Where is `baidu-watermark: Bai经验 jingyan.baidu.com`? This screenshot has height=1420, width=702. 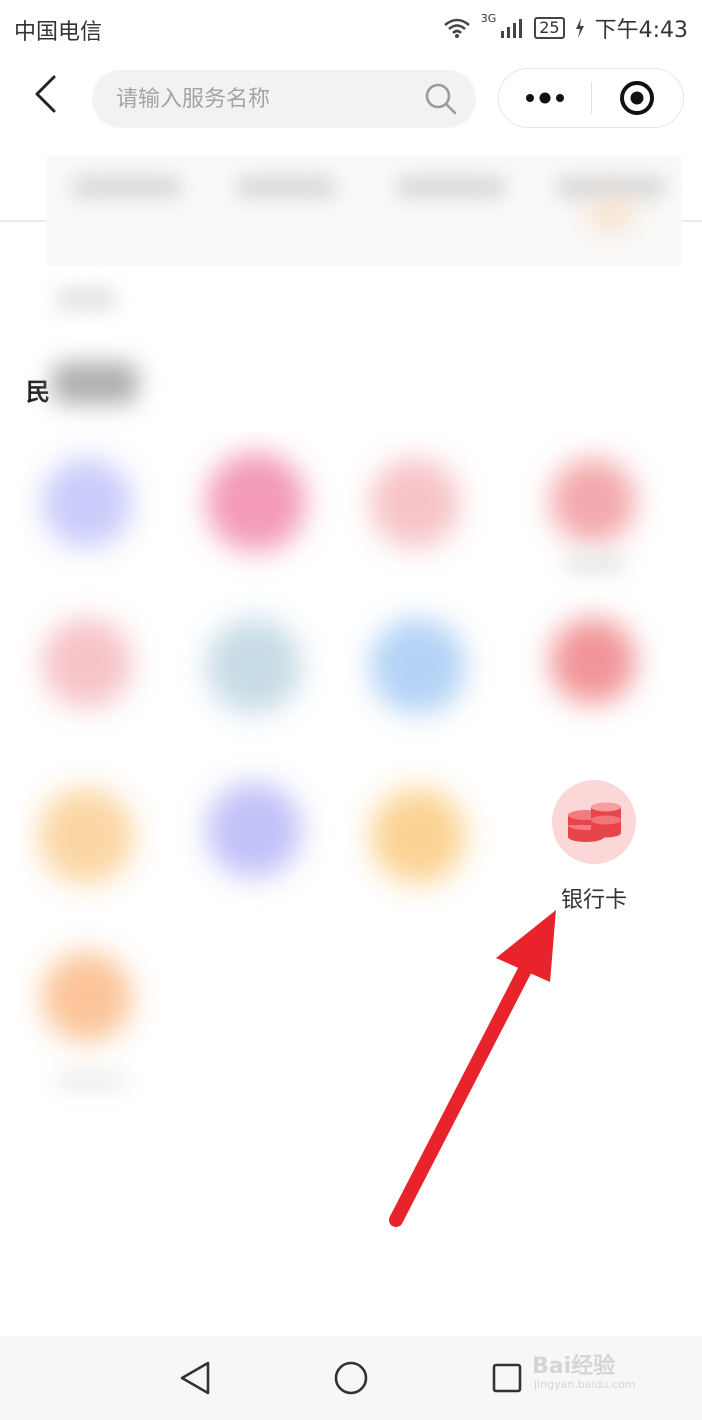
baidu-watermark: Bai经验 jingyan.baidu.com is located at coordinates (597, 1374).